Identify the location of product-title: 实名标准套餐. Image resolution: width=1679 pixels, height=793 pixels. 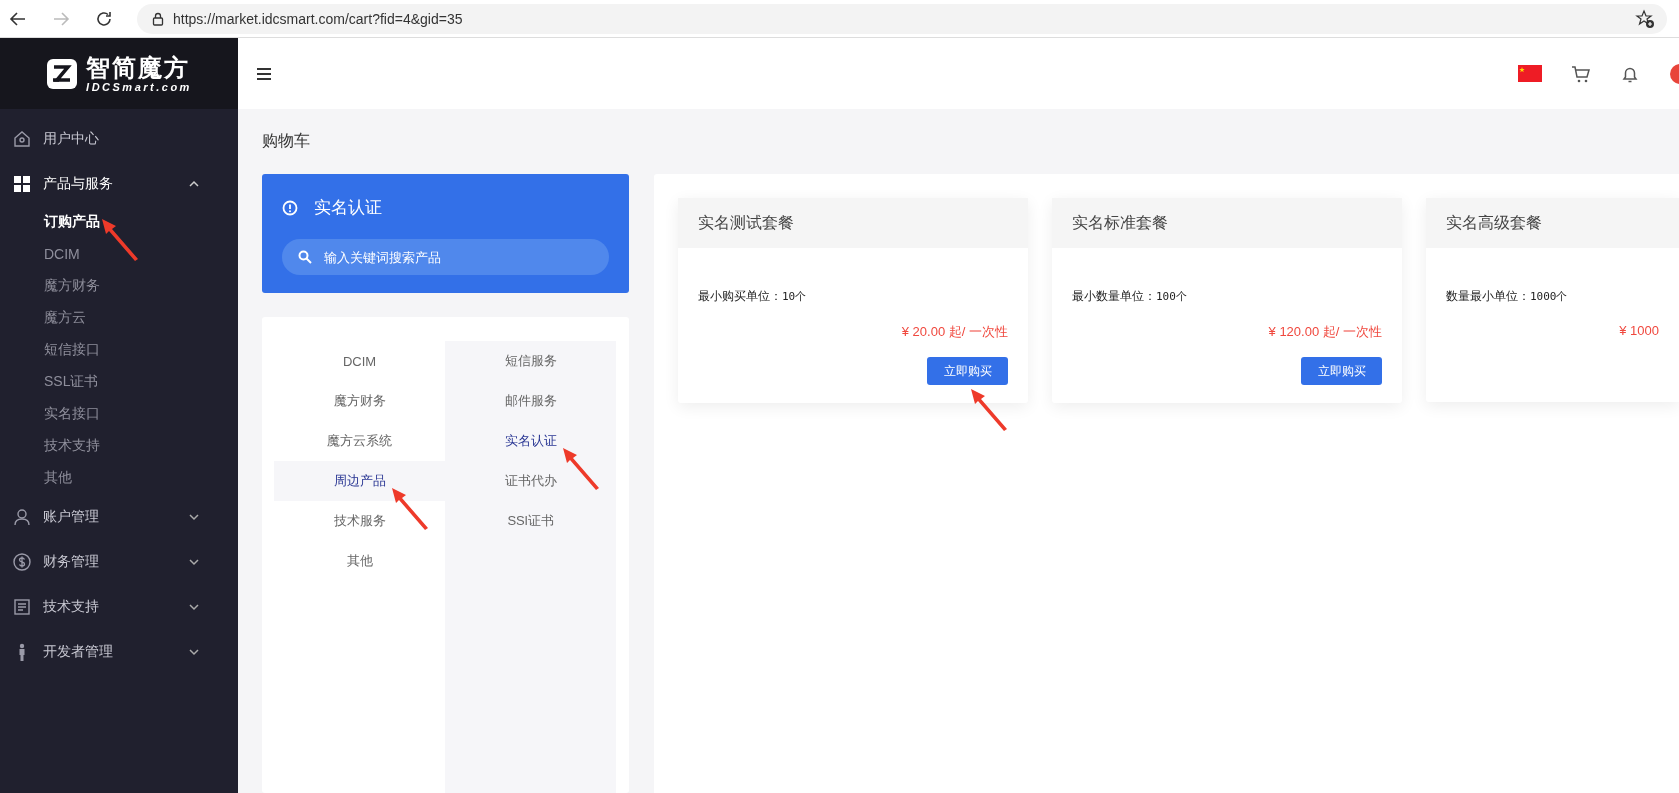
(1120, 222).